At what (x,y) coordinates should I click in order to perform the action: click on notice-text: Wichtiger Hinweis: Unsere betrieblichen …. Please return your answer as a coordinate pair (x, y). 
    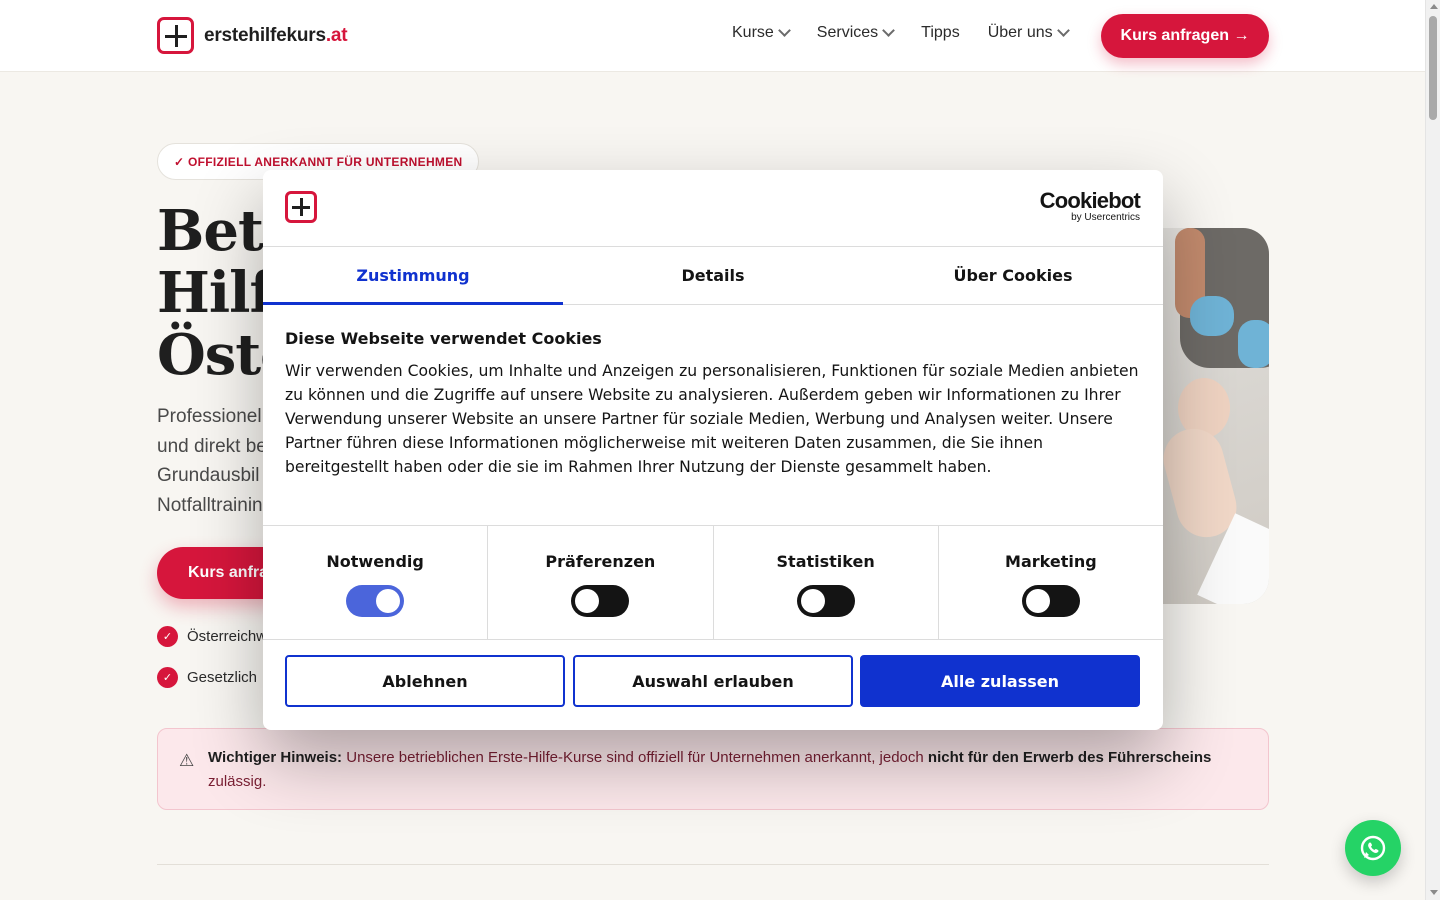
    Looking at the image, I should click on (710, 769).